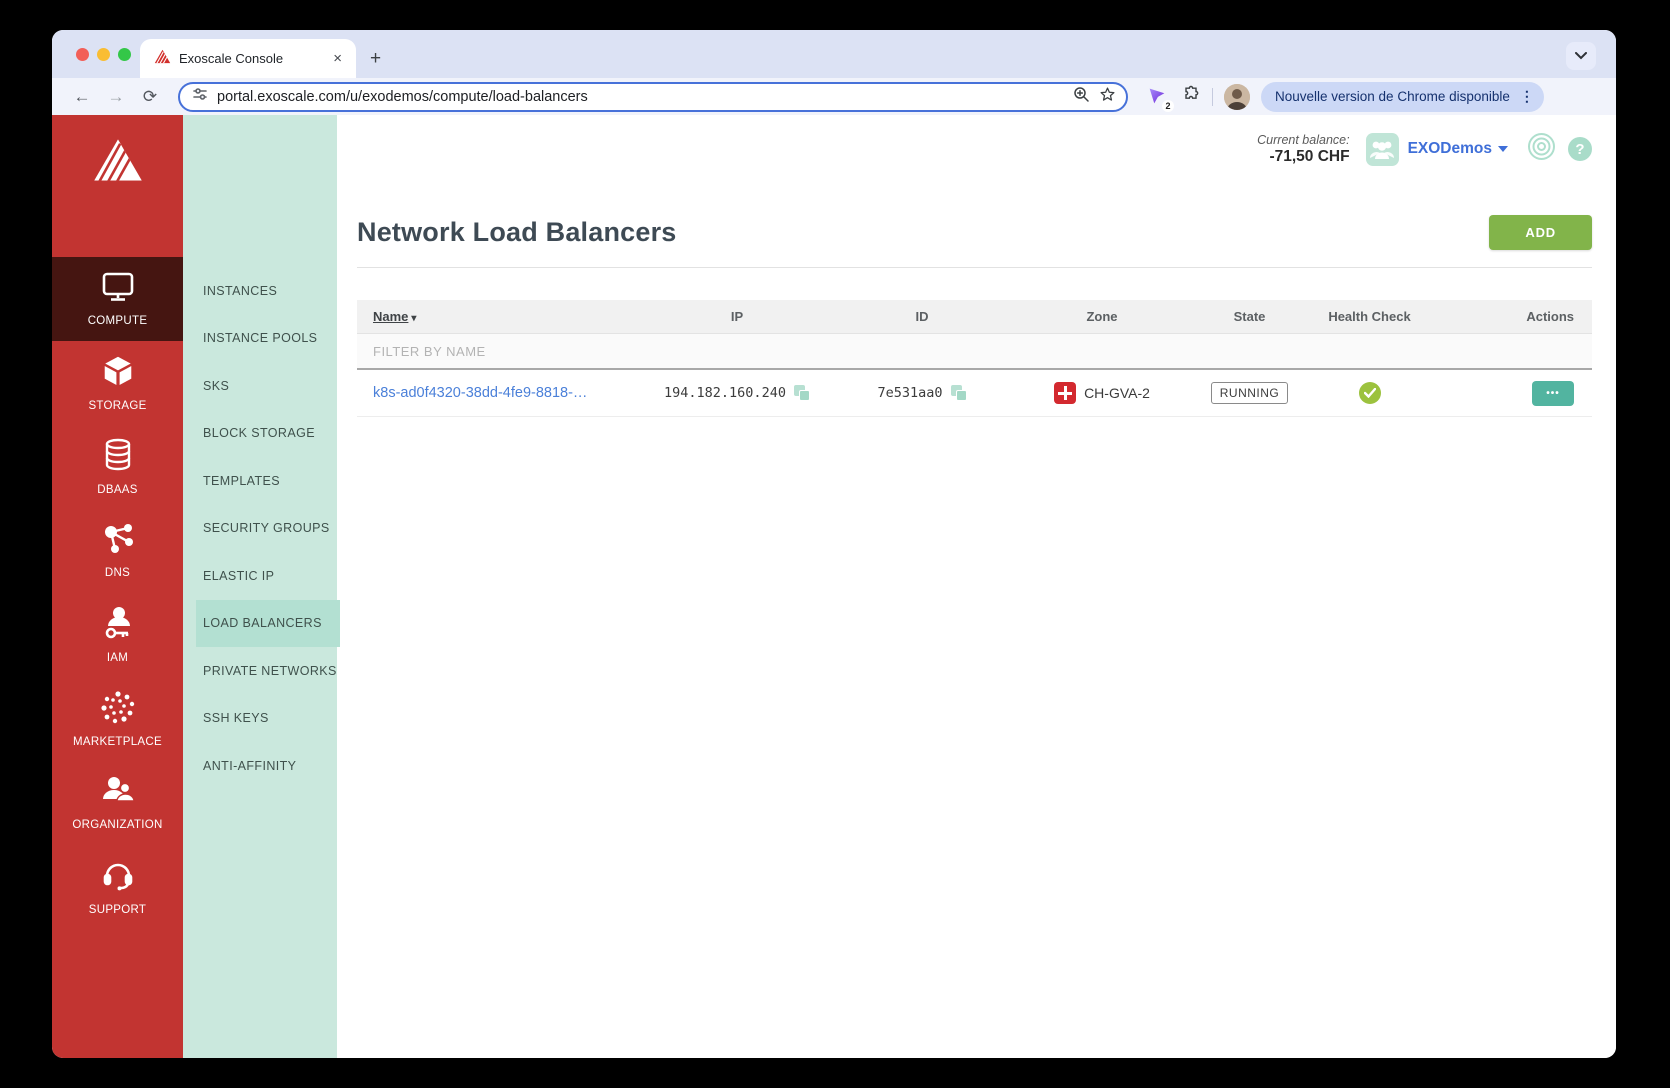 The height and width of the screenshot is (1088, 1670). Describe the element at coordinates (118, 541) in the screenshot. I see `network-nodes-icon` at that location.